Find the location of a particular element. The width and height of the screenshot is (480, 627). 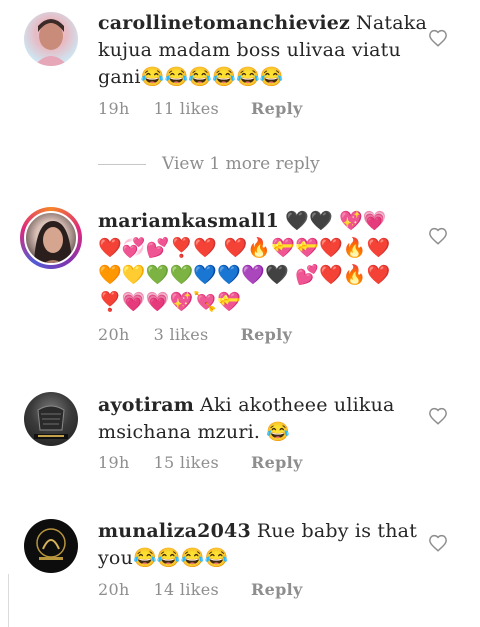

comment-username: munaliza2043 is located at coordinates (174, 531).